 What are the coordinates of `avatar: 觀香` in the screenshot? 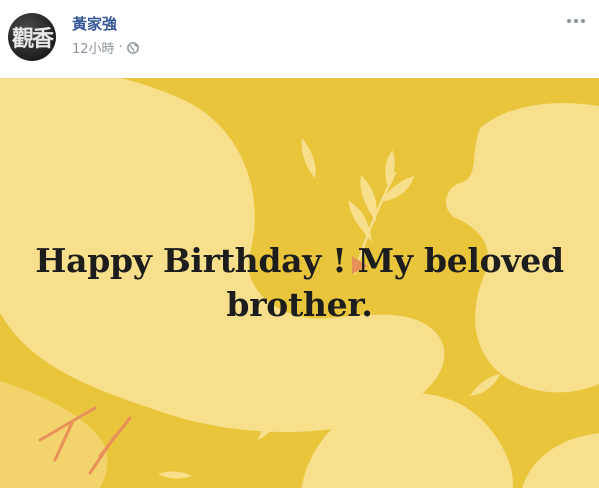 It's located at (32, 37).